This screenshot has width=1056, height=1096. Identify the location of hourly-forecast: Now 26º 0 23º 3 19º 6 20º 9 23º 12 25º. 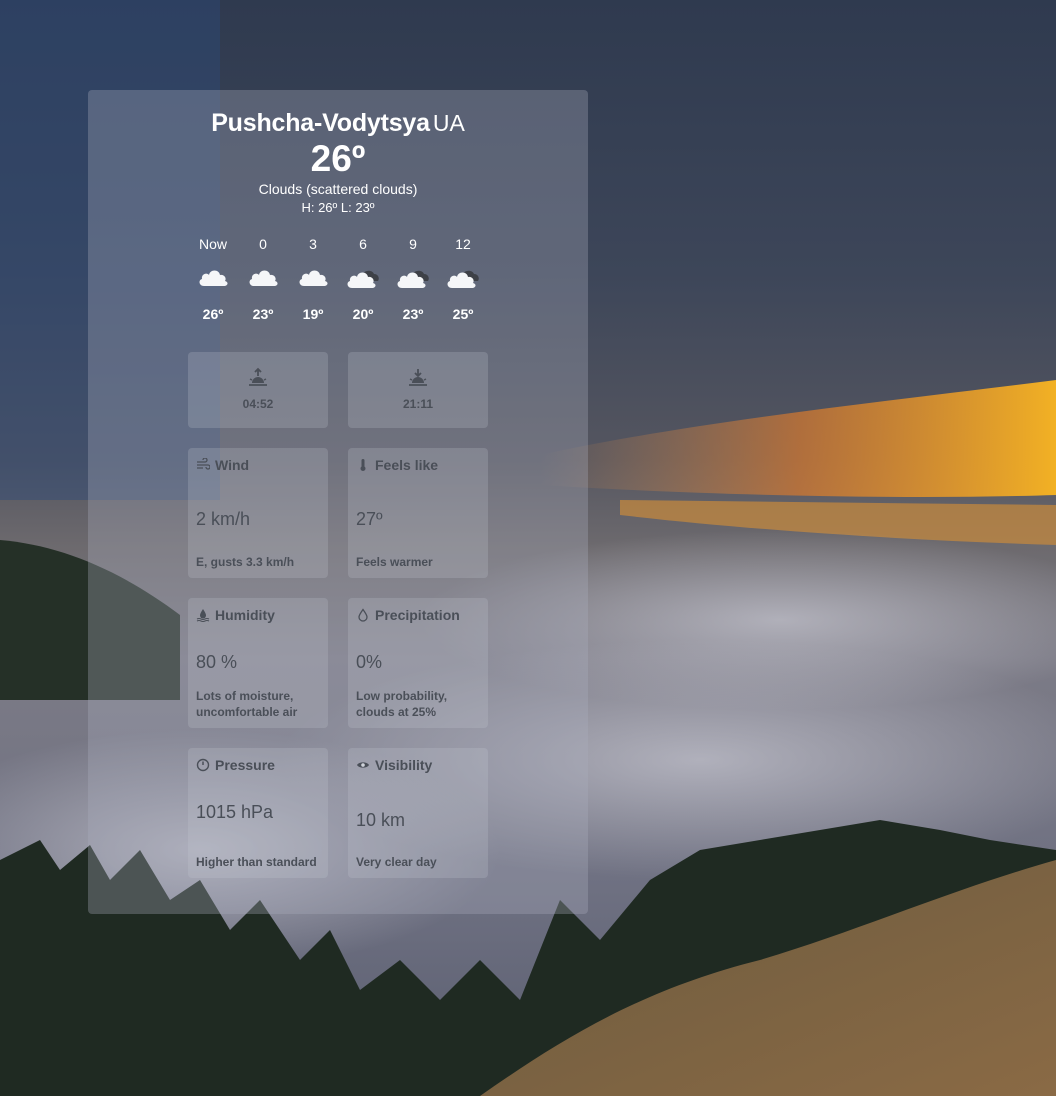
(338, 281).